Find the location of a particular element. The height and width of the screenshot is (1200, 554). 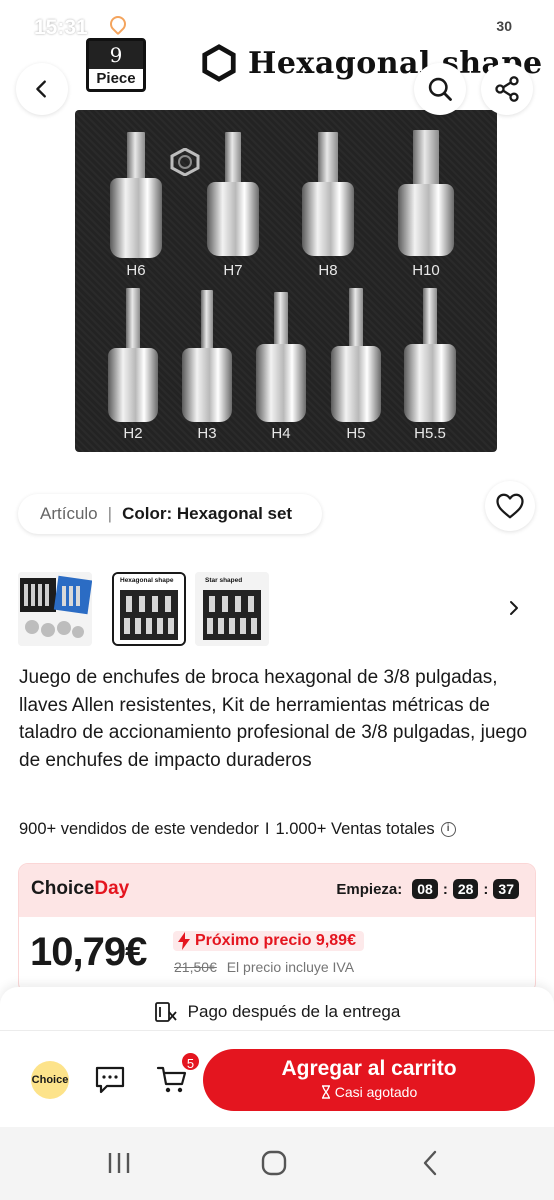

stock-note-text: Casi agotado is located at coordinates (376, 1092).